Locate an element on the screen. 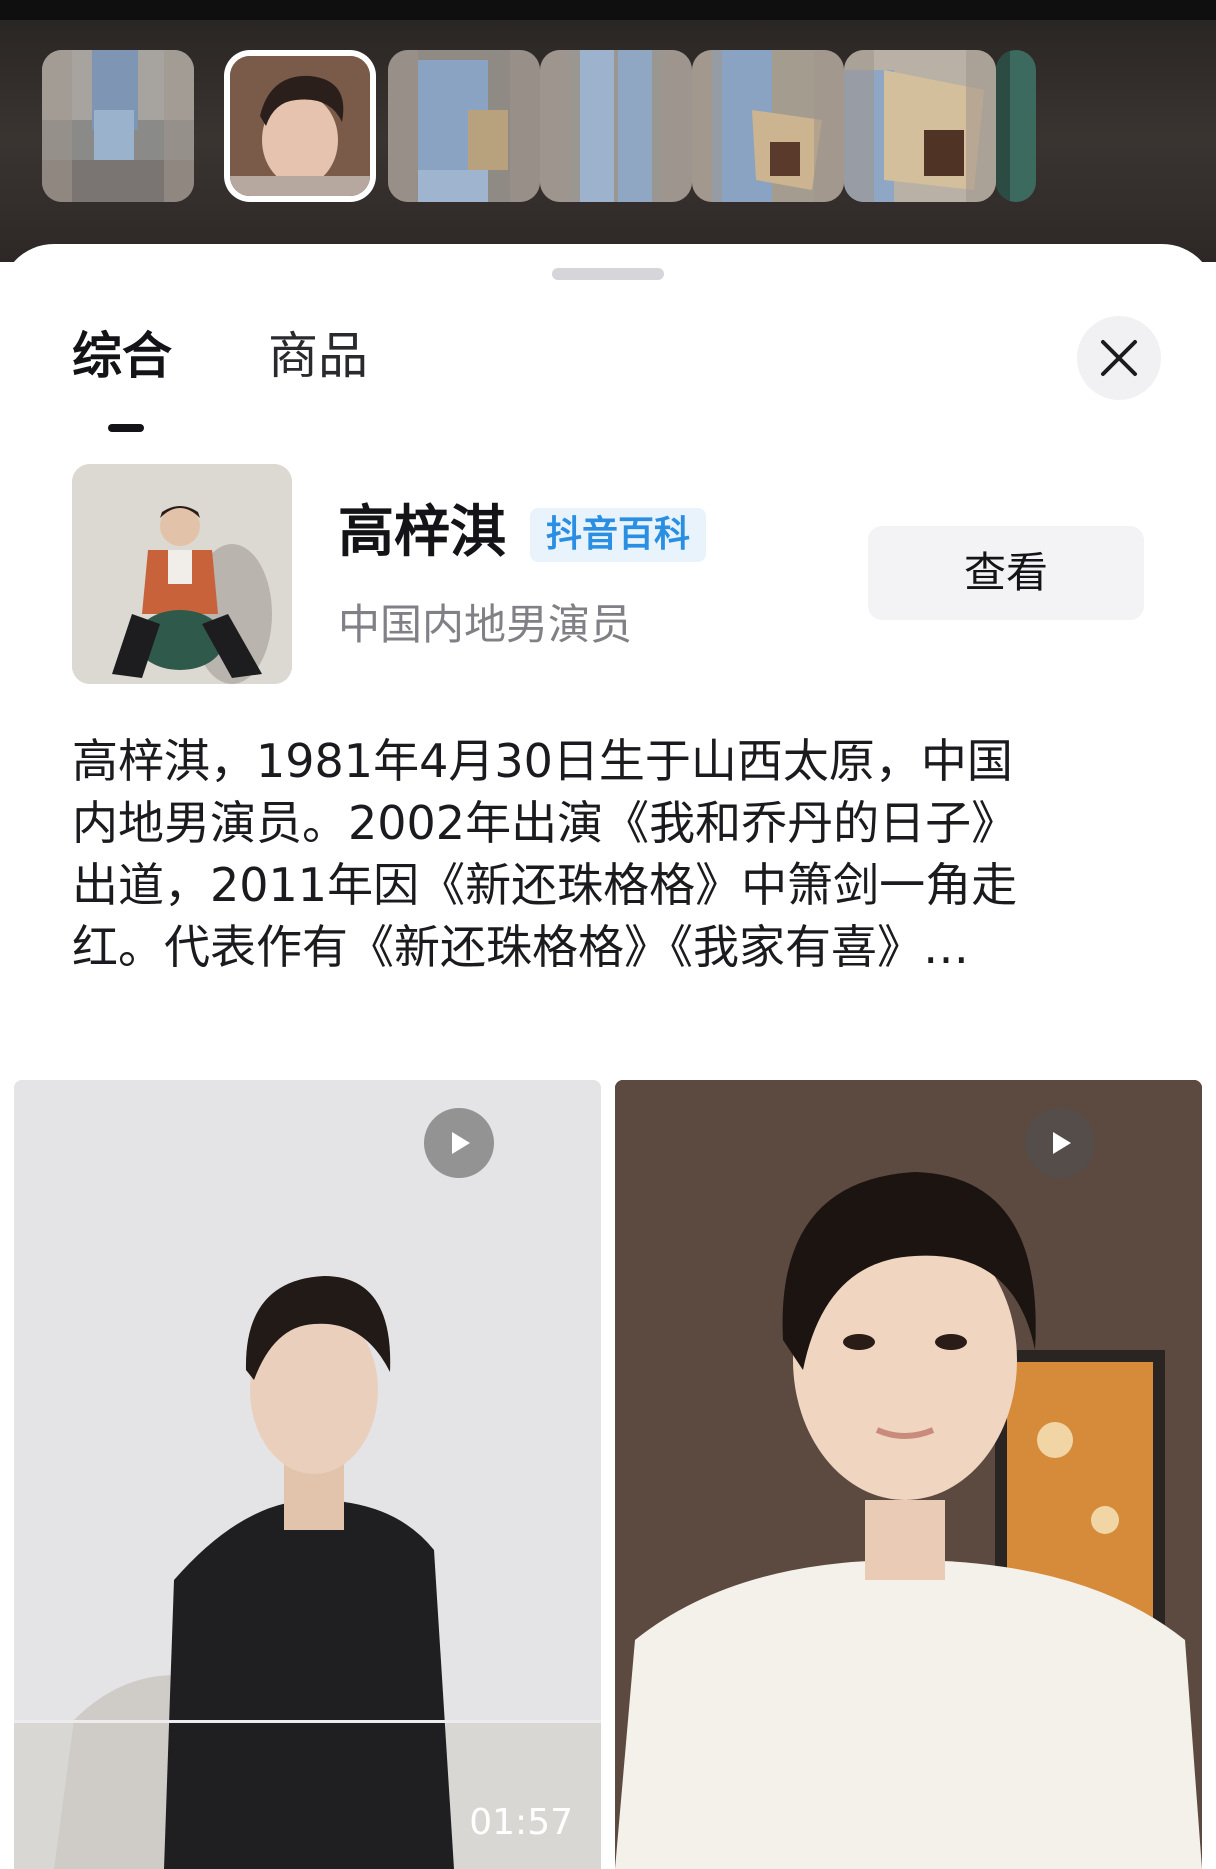  view-button: 查看 is located at coordinates (1006, 573).